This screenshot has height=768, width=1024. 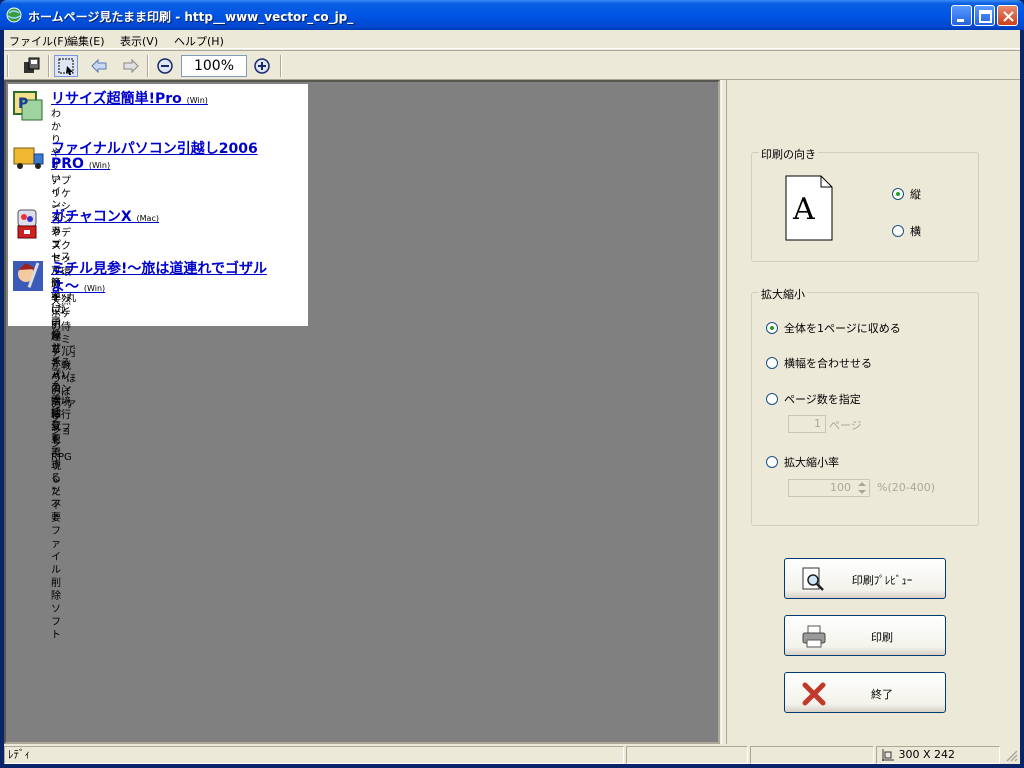 I want to click on select-tool-button, so click(x=66, y=66).